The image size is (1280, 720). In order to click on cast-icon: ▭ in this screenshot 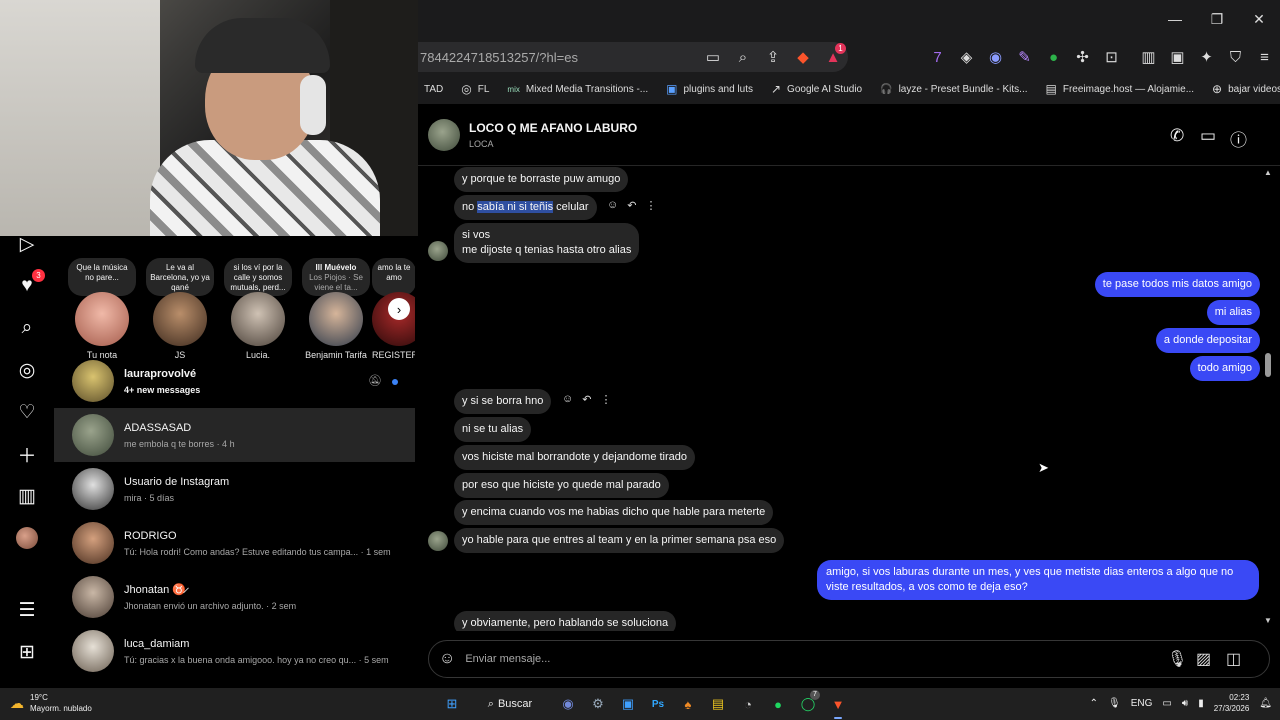, I will do `click(713, 57)`.